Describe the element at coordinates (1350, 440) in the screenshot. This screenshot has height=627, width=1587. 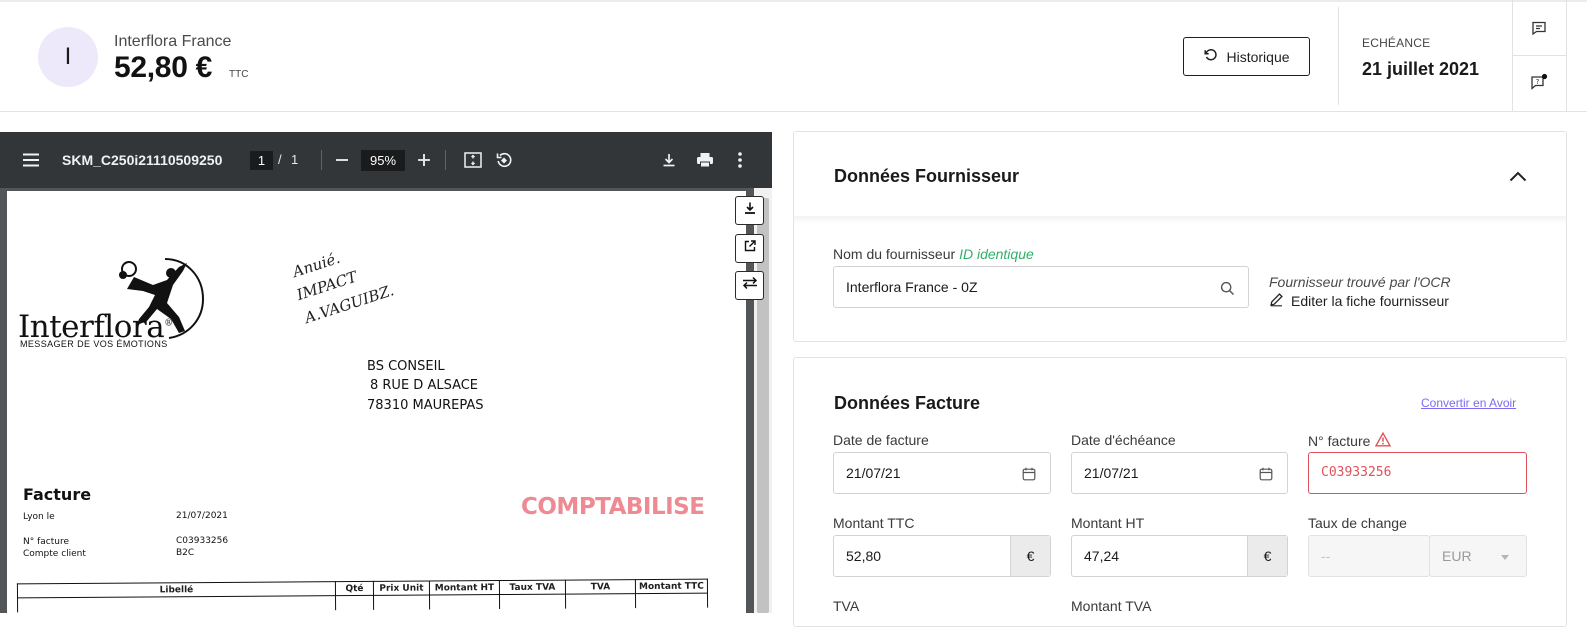
I see `invoice-number-label: N° facture` at that location.